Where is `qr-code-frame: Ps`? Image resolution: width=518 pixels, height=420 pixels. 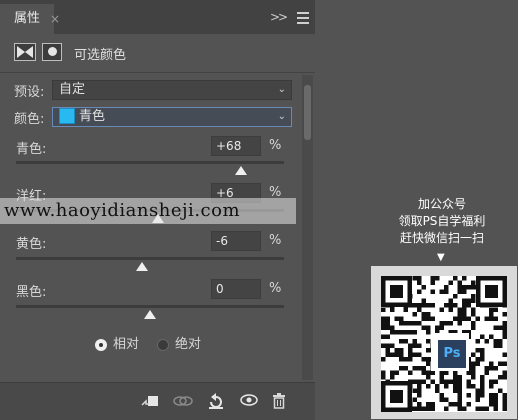
qr-code-frame: Ps is located at coordinates (444, 342).